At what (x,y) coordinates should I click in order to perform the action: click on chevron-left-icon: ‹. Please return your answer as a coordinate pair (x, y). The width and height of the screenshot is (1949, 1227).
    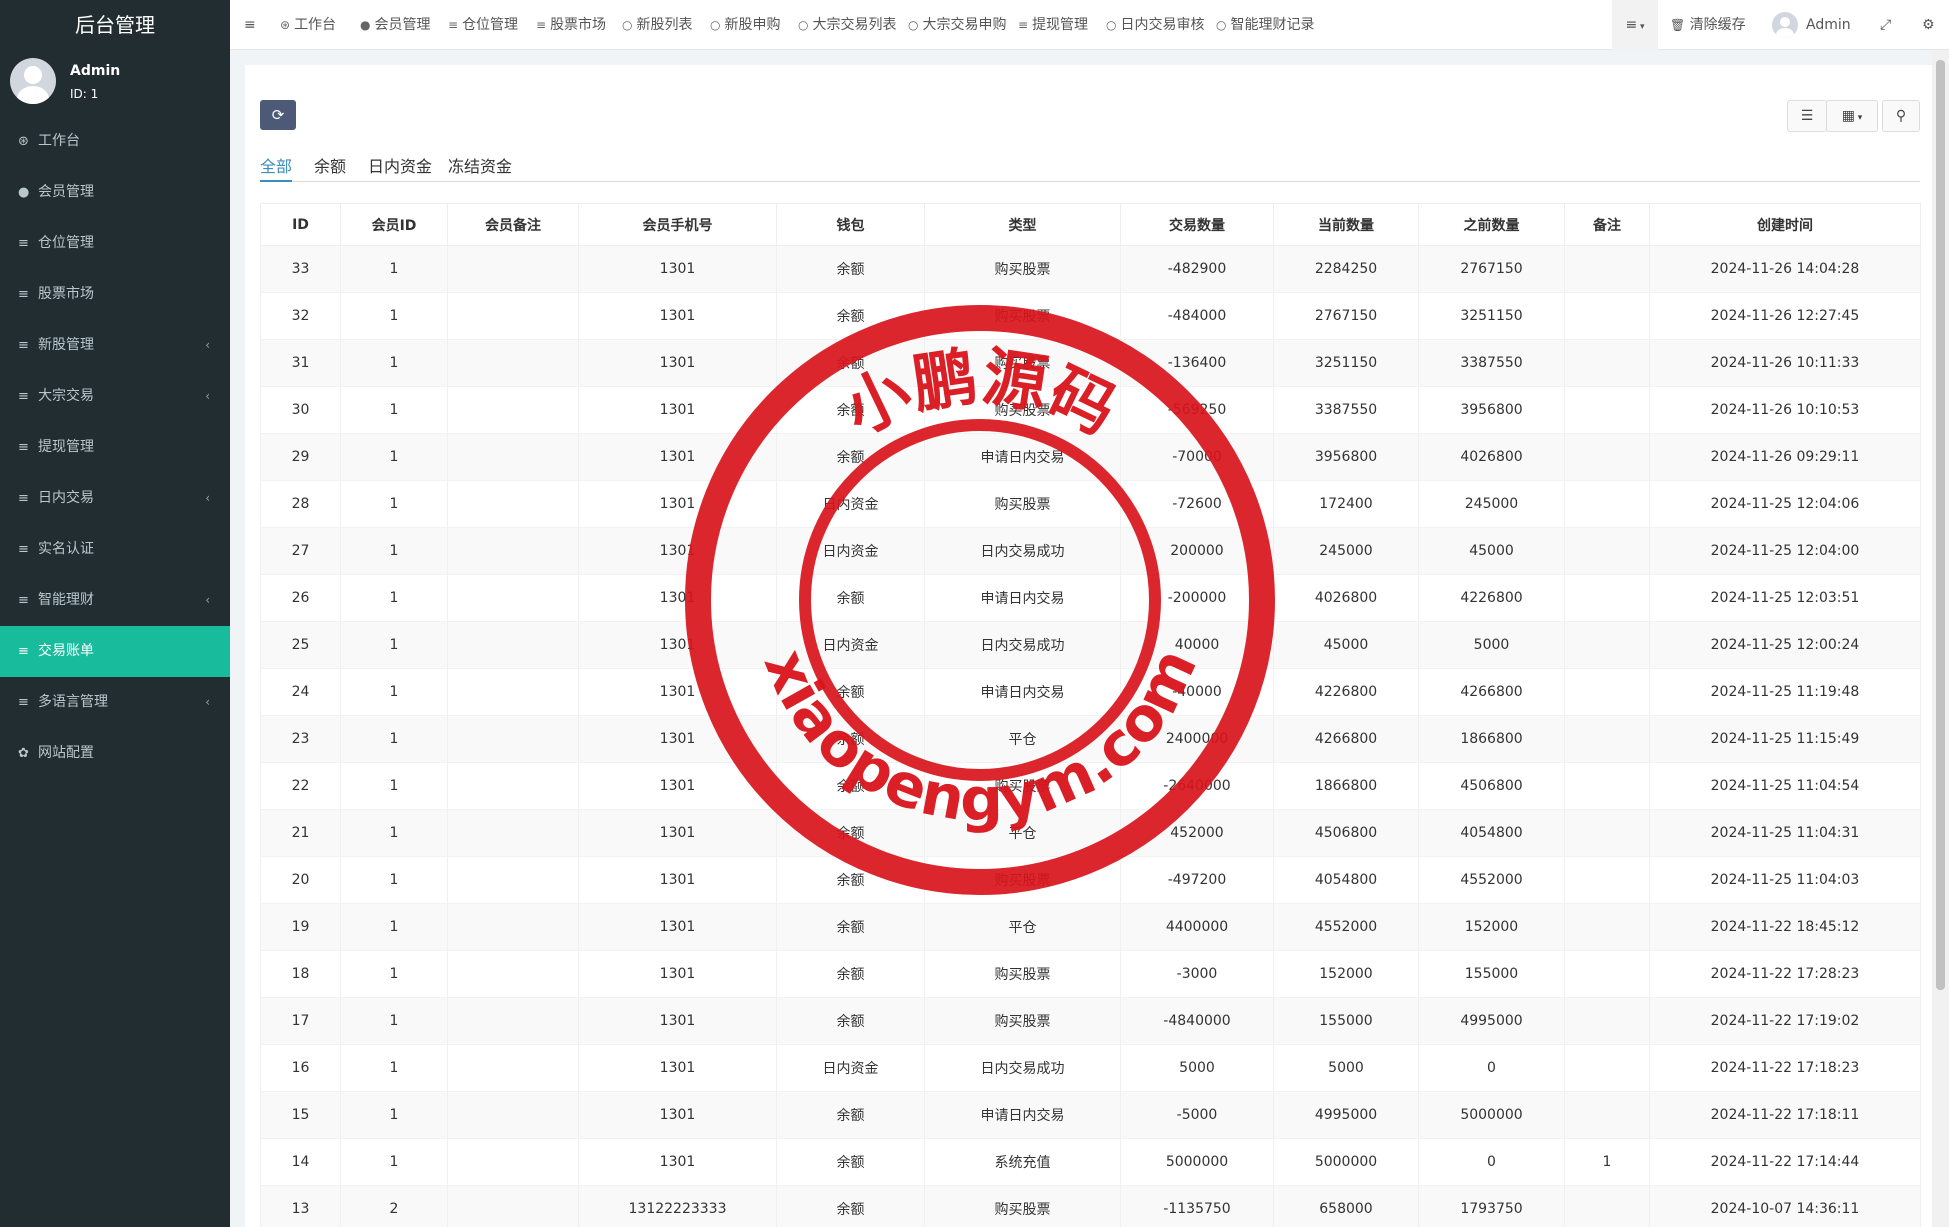
    Looking at the image, I should click on (207, 600).